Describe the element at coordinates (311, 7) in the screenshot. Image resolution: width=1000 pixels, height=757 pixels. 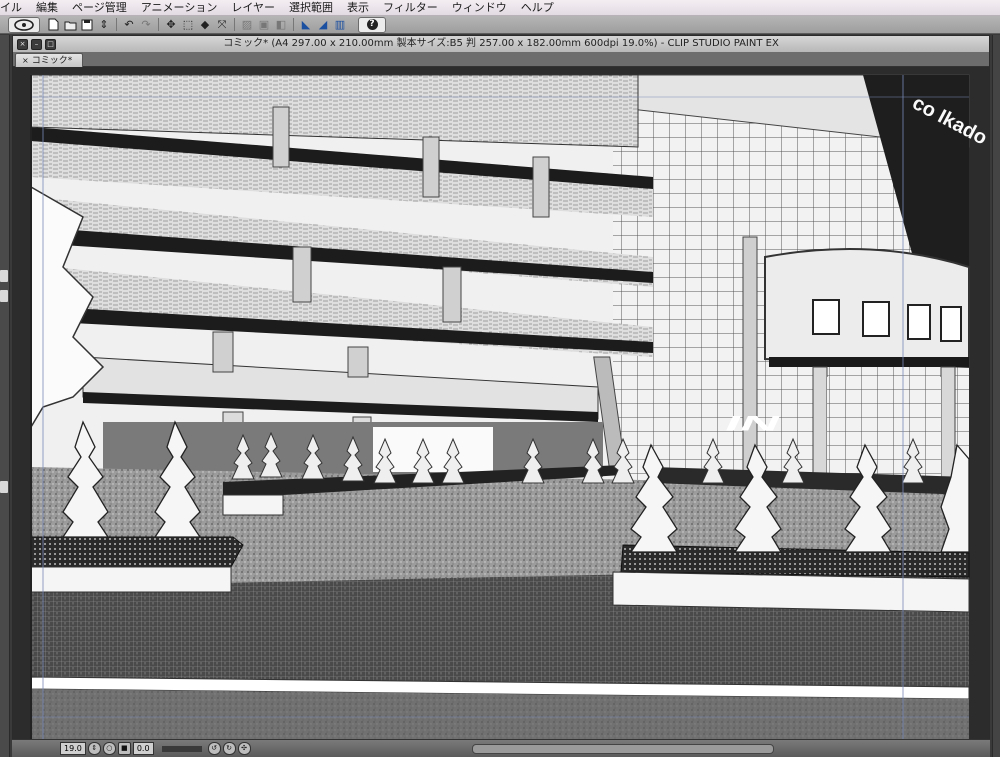
I see `menu-selection: 選択範囲` at that location.